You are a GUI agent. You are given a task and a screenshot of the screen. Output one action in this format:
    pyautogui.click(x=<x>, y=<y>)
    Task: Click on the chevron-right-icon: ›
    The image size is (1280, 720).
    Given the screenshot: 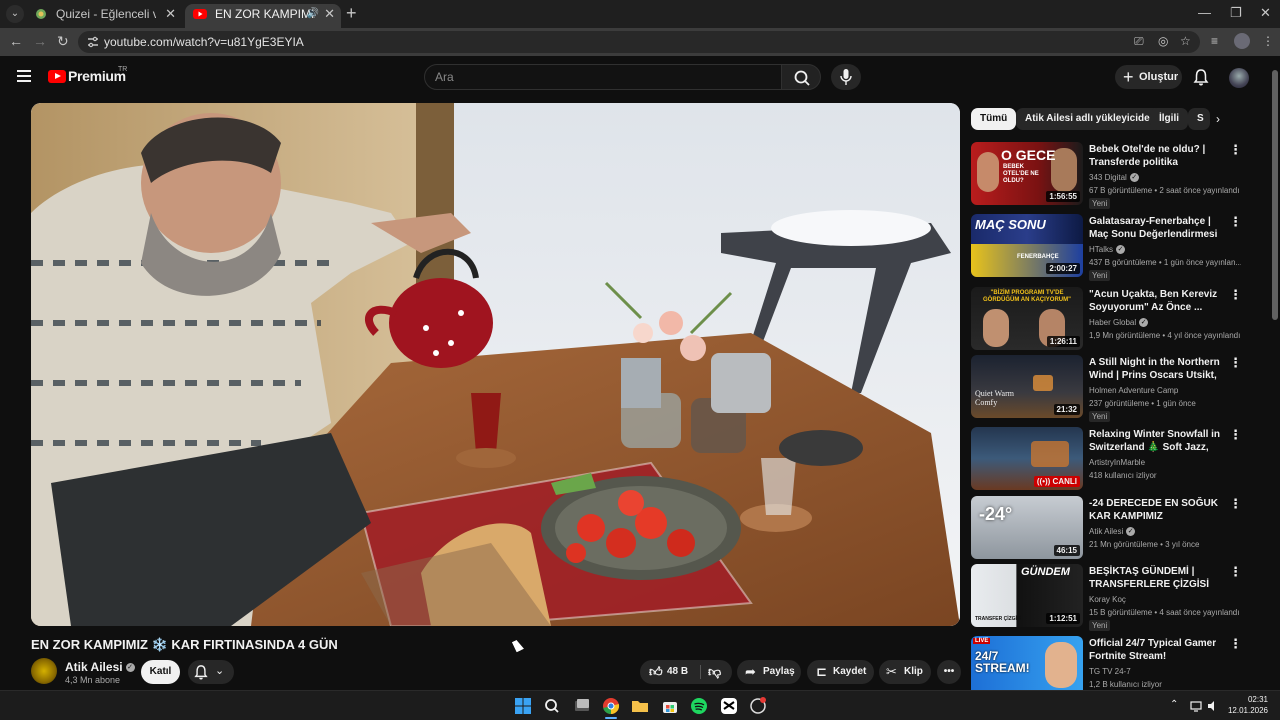 What is the action you would take?
    pyautogui.click(x=1223, y=119)
    